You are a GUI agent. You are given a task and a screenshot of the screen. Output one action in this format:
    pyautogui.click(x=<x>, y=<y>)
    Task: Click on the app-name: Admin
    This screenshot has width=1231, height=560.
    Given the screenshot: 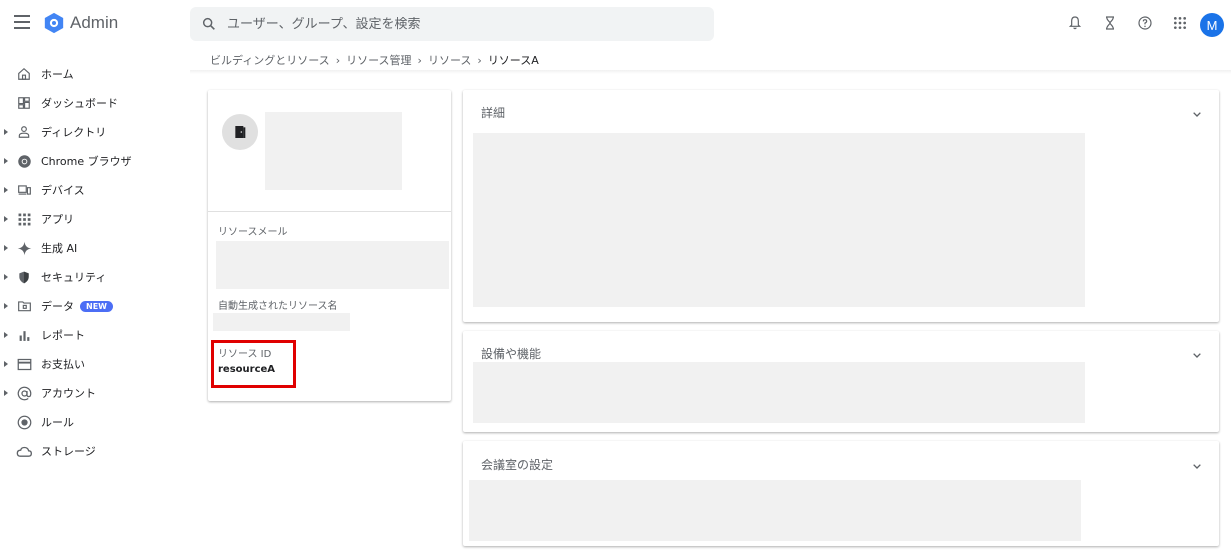 What is the action you would take?
    pyautogui.click(x=94, y=22)
    